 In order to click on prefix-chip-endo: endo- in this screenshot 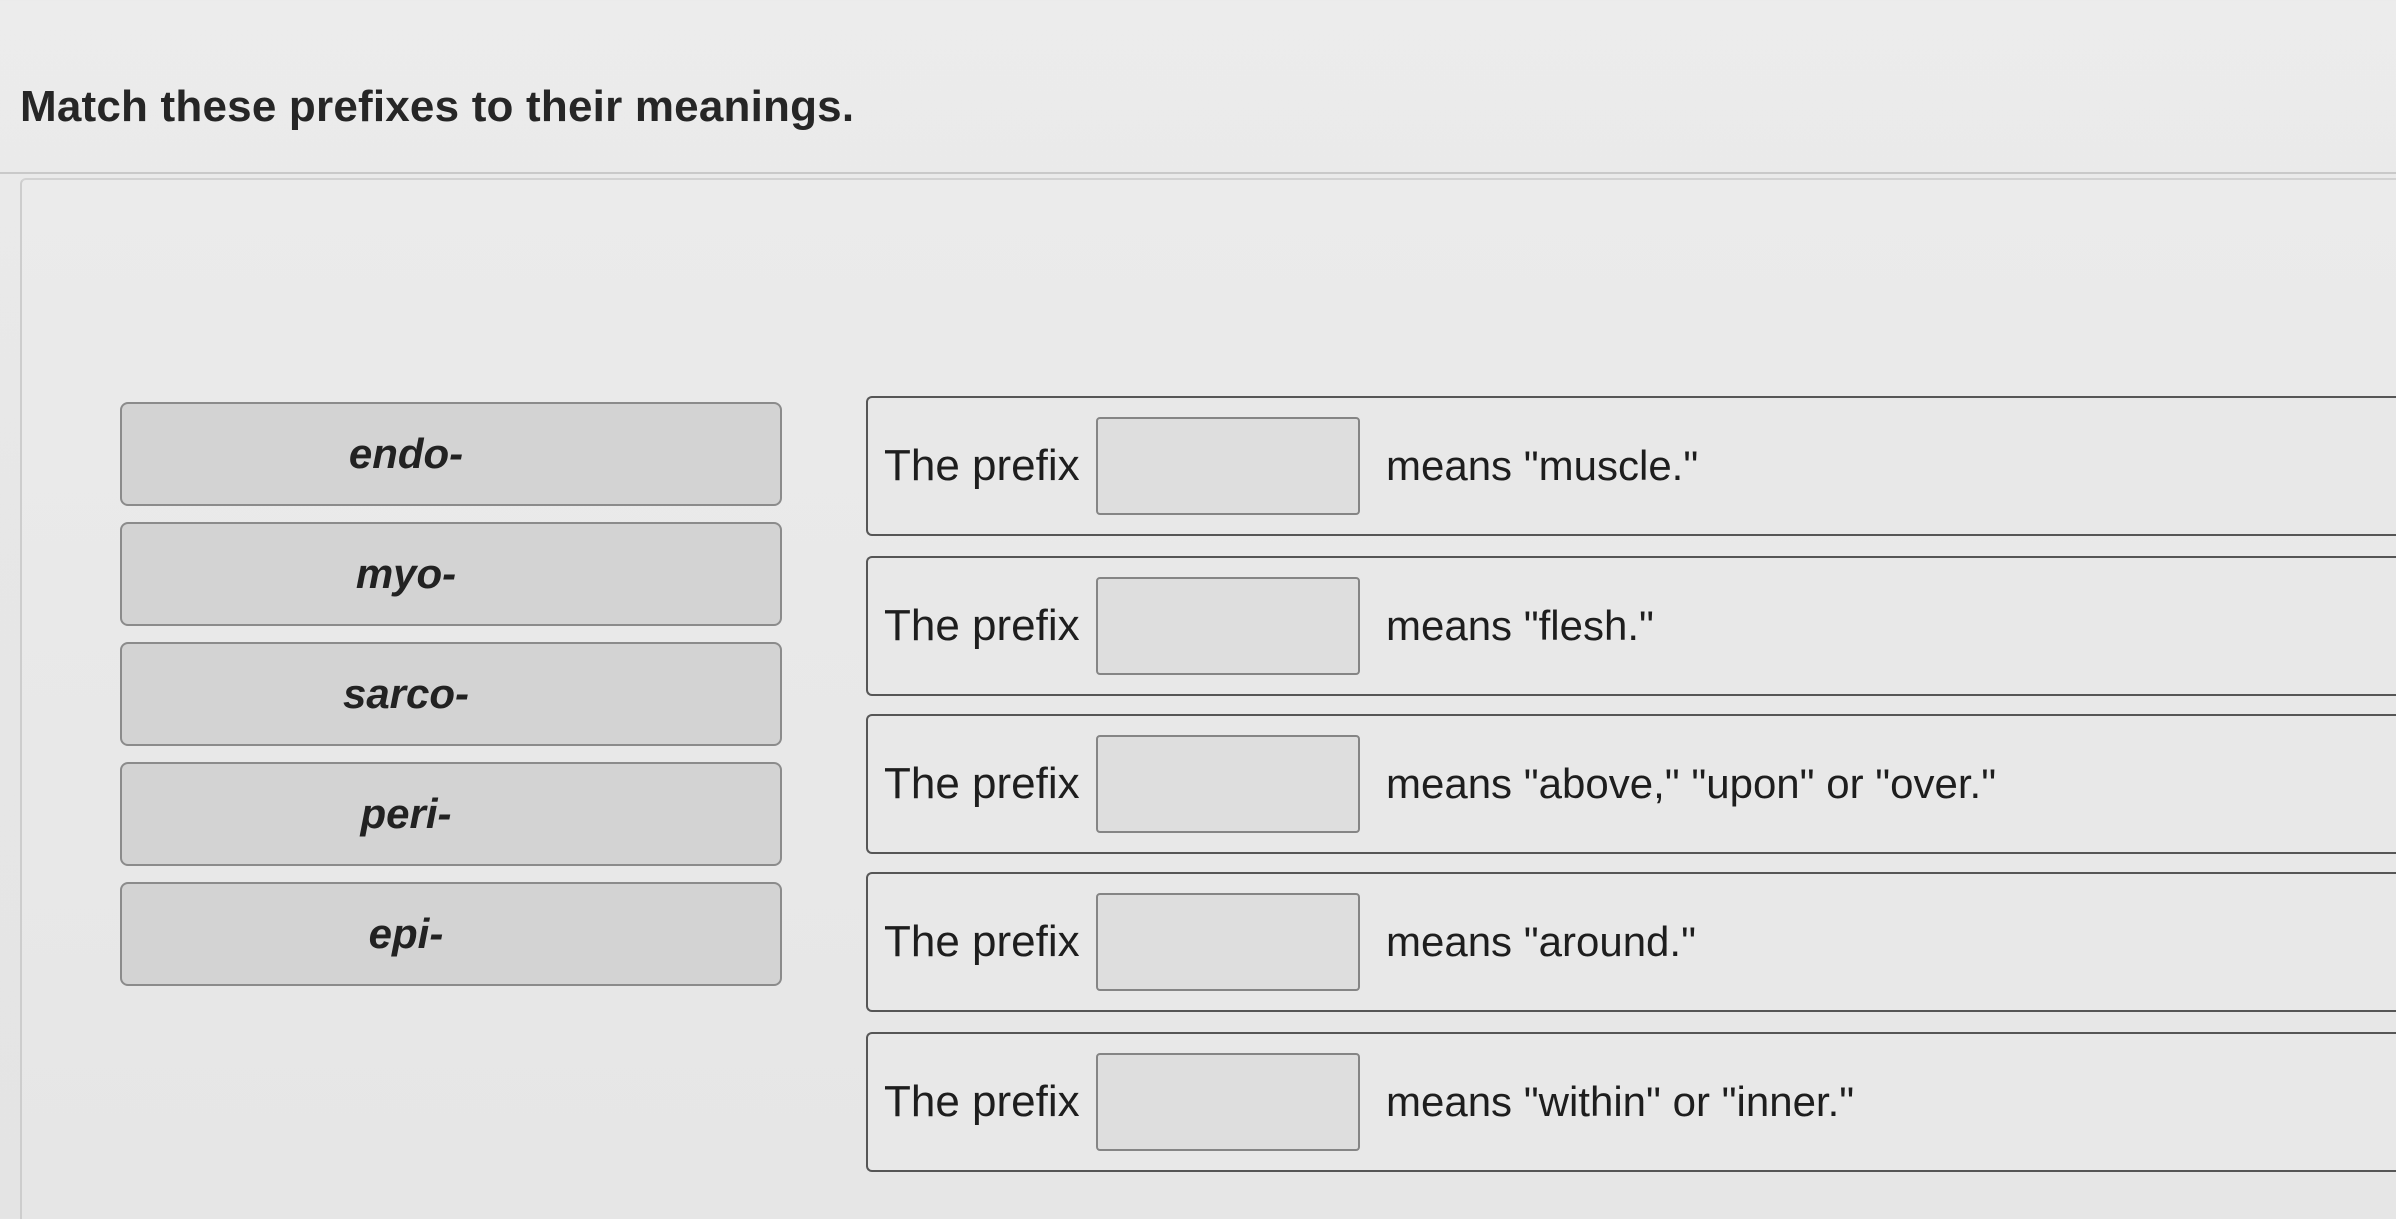, I will do `click(451, 454)`.